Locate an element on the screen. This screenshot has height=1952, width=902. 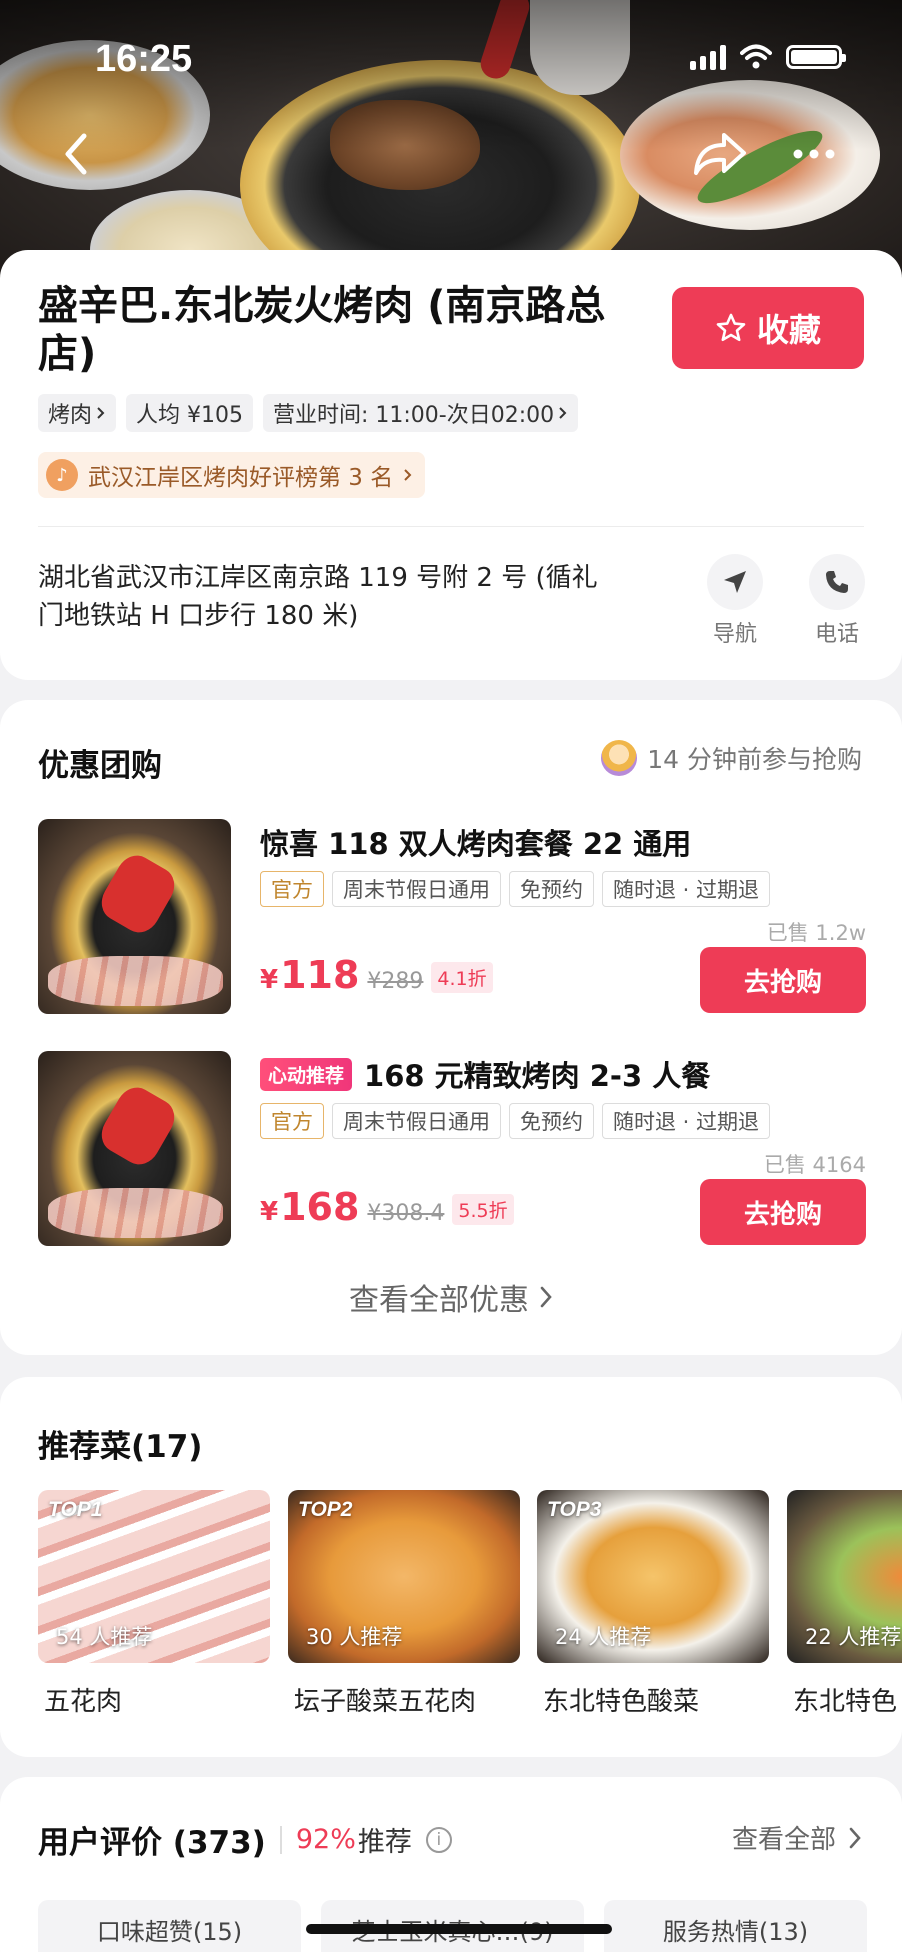
dish-name: 坛子酸菜五花肉 is located at coordinates (385, 1702).